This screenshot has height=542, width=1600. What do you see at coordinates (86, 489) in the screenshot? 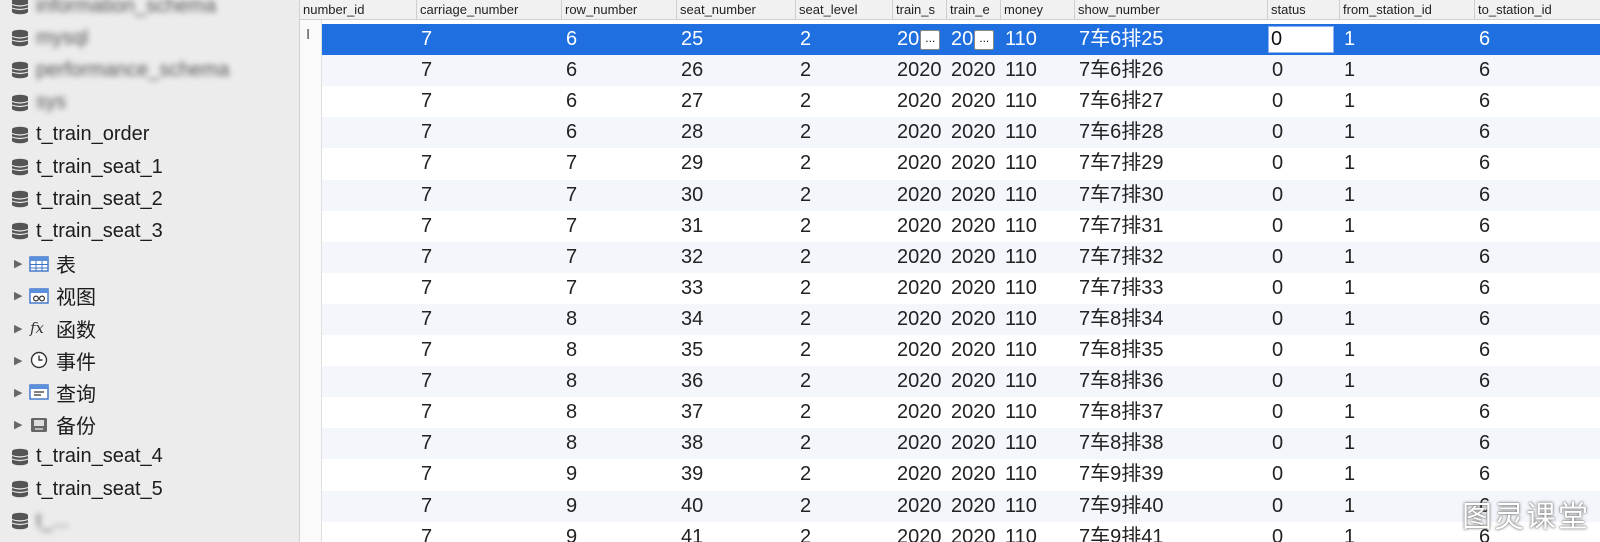
I see `database-item: t_train_seat_5` at bounding box center [86, 489].